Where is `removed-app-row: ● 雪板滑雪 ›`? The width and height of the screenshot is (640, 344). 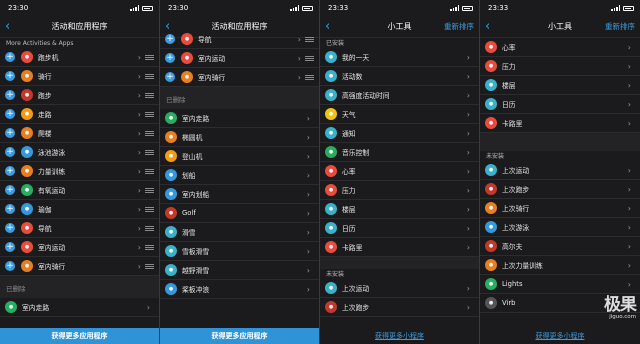 removed-app-row: ● 雪板滑雪 › is located at coordinates (239, 251).